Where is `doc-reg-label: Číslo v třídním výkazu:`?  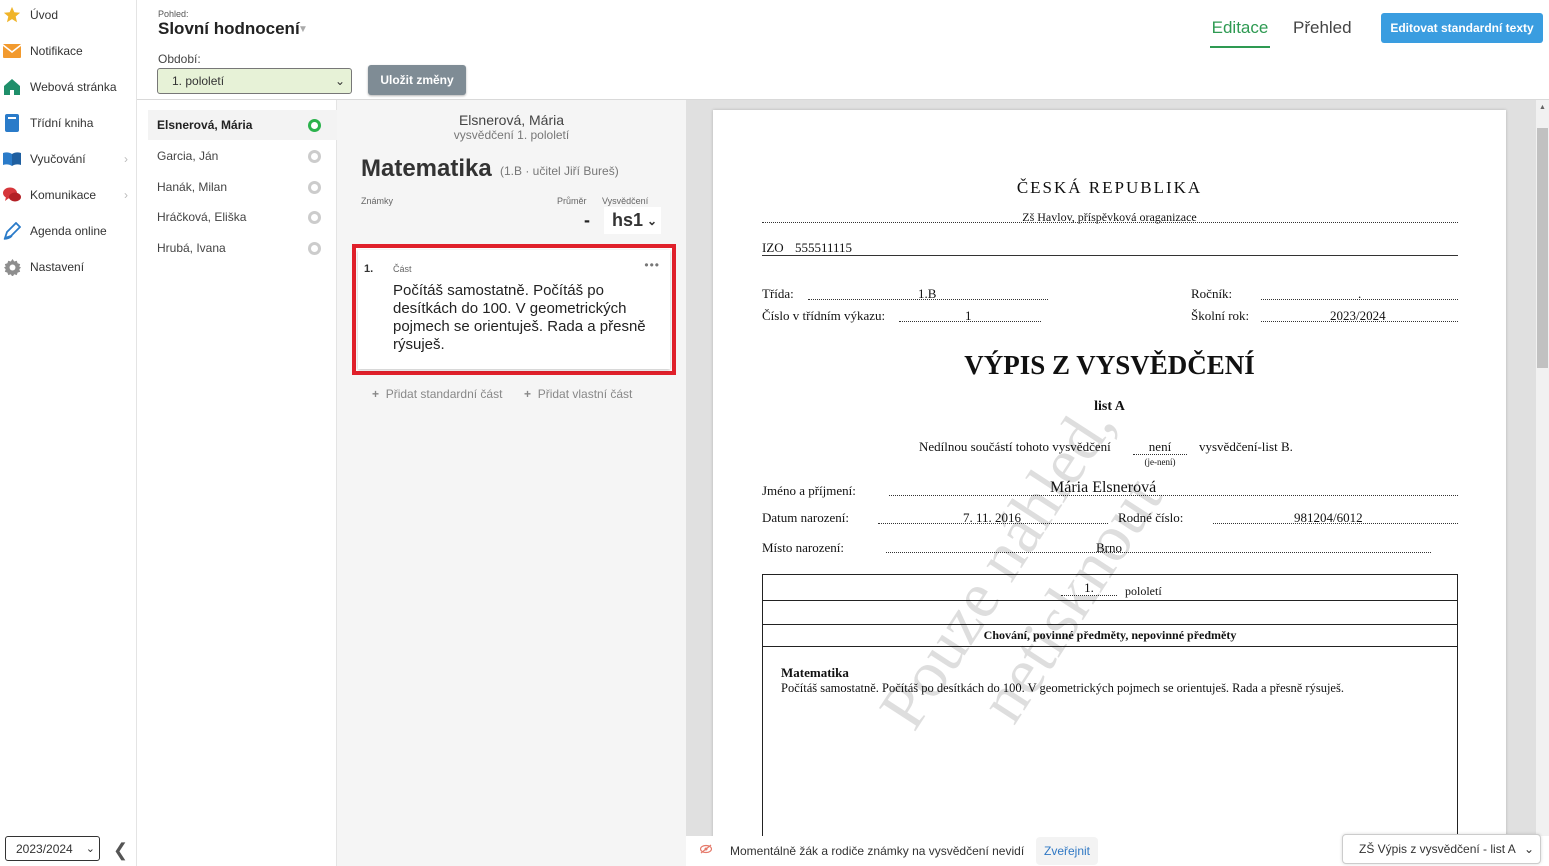 doc-reg-label: Číslo v třídním výkazu: is located at coordinates (824, 315).